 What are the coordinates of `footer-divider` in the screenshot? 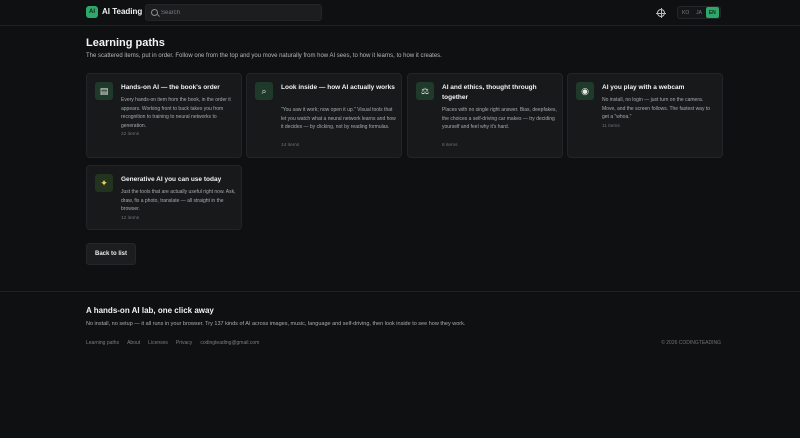 It's located at (400, 291).